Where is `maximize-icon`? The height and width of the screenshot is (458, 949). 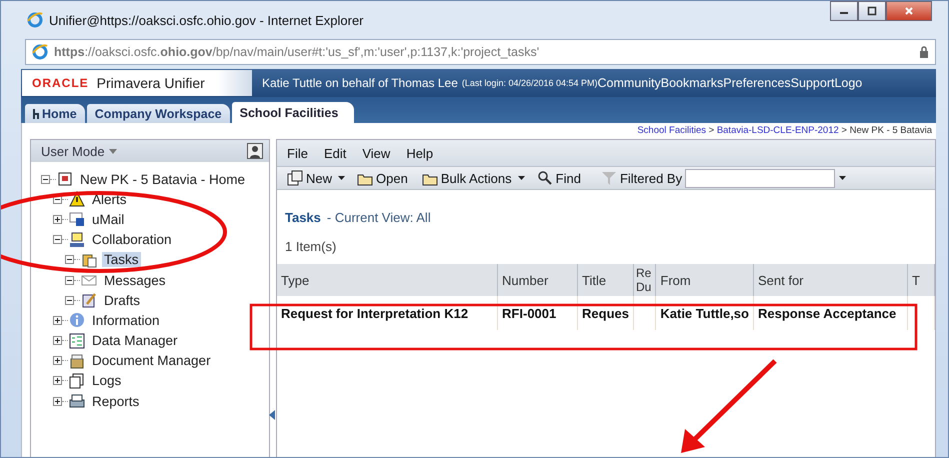
maximize-icon is located at coordinates (872, 11).